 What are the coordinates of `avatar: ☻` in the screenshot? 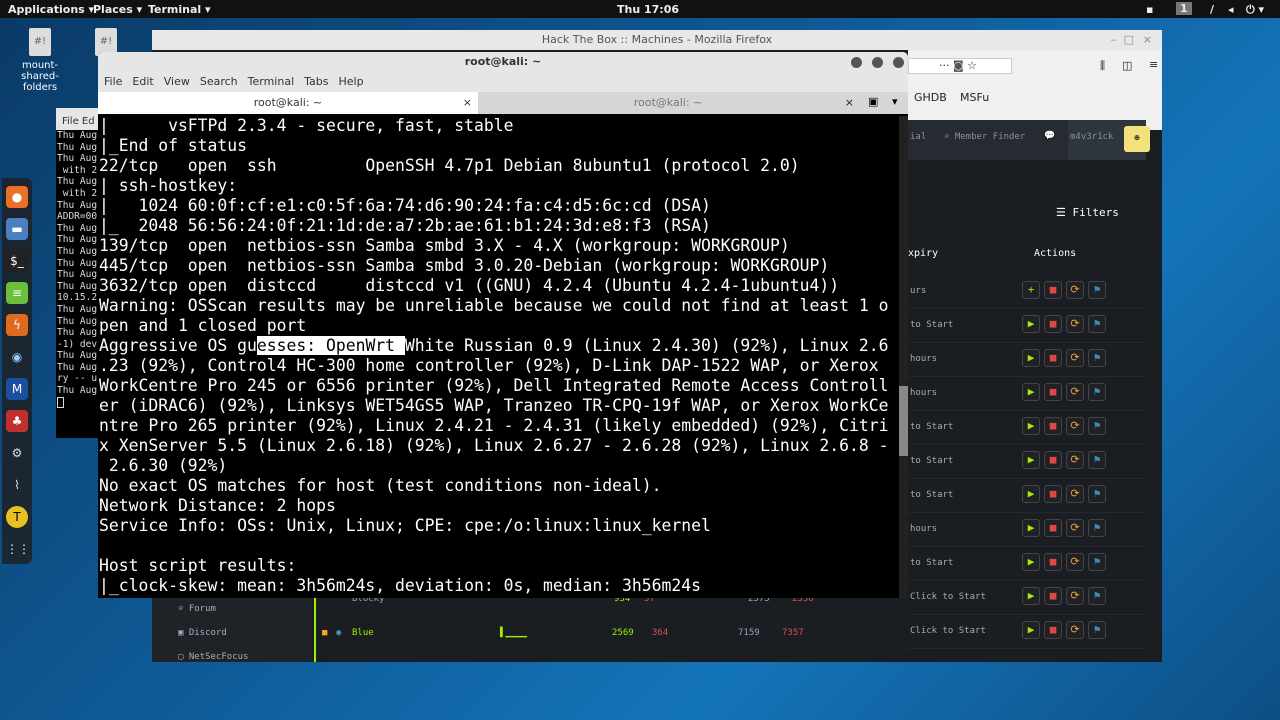 It's located at (1137, 139).